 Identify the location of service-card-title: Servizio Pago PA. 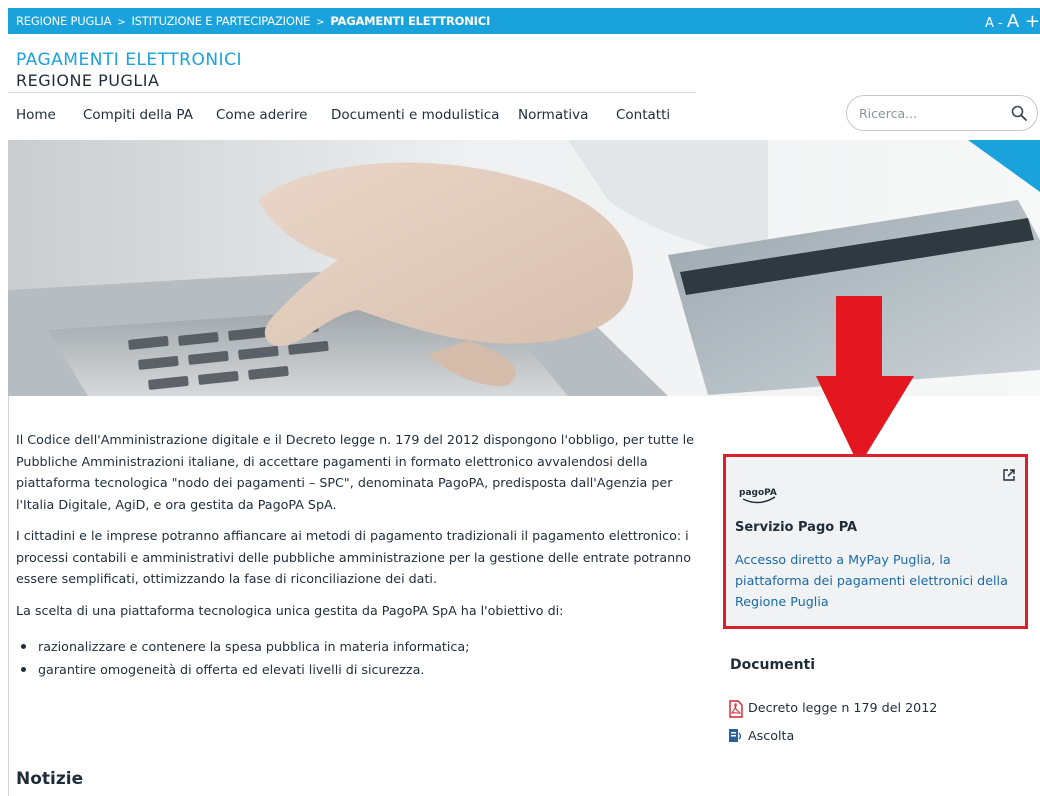
(796, 527).